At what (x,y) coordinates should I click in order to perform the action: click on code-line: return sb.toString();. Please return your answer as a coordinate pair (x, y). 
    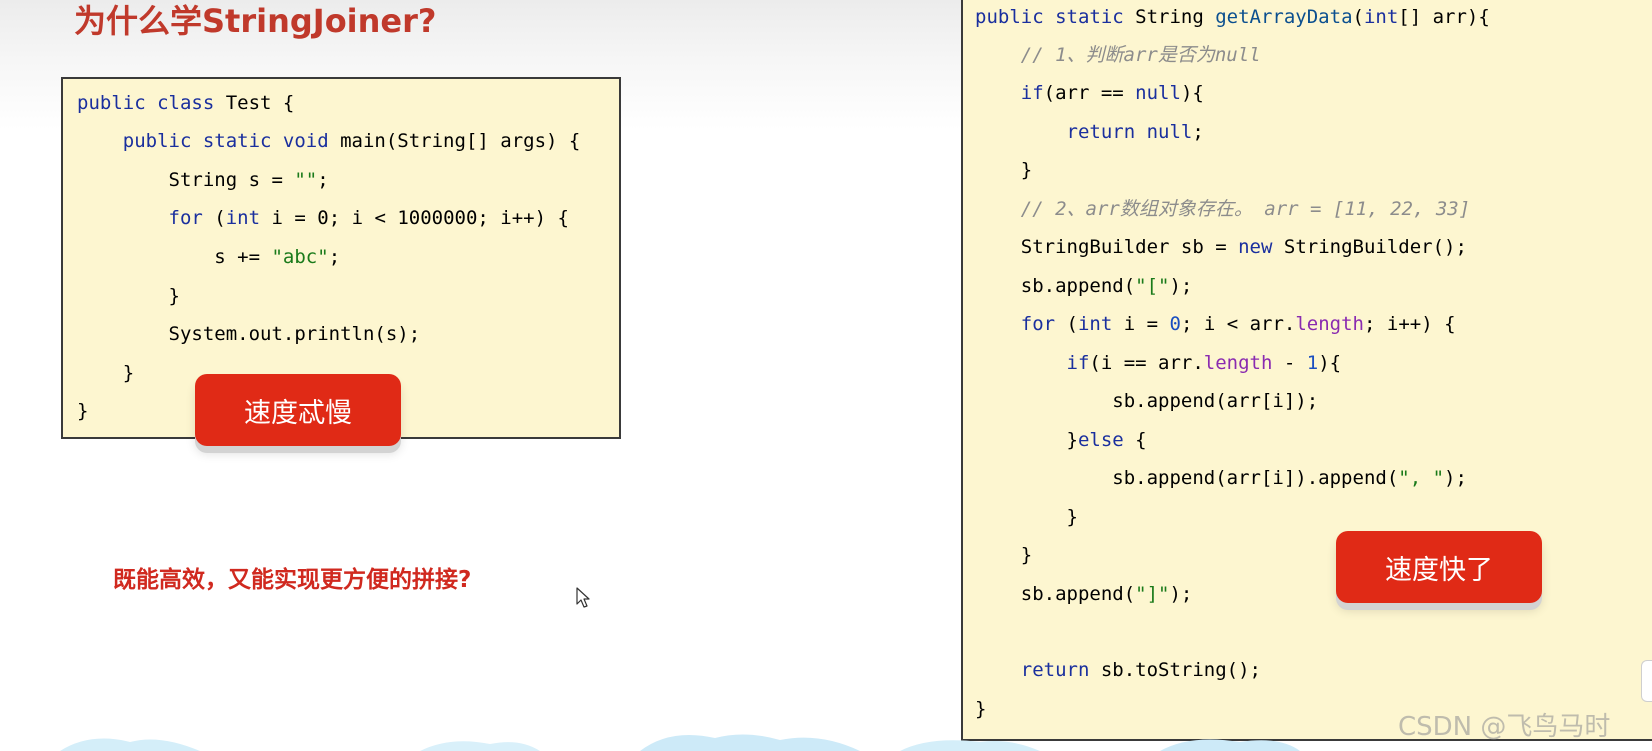
    Looking at the image, I should click on (1118, 670).